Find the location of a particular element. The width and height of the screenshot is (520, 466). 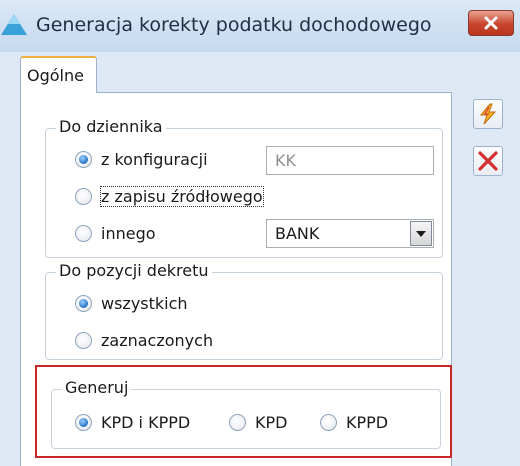

lightning-icon is located at coordinates (488, 114).